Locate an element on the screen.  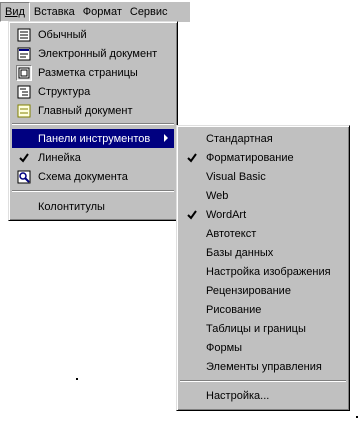
menu-item-label: Панели инструментов is located at coordinates (94, 138).